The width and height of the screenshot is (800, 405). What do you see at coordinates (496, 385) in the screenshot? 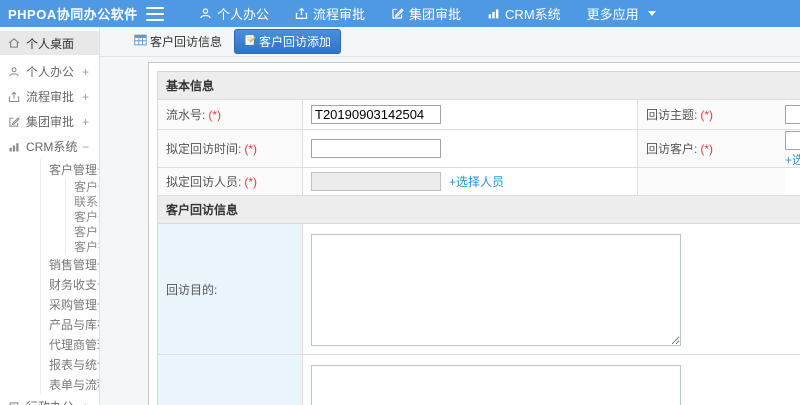
I see `revisit-result-textarea` at bounding box center [496, 385].